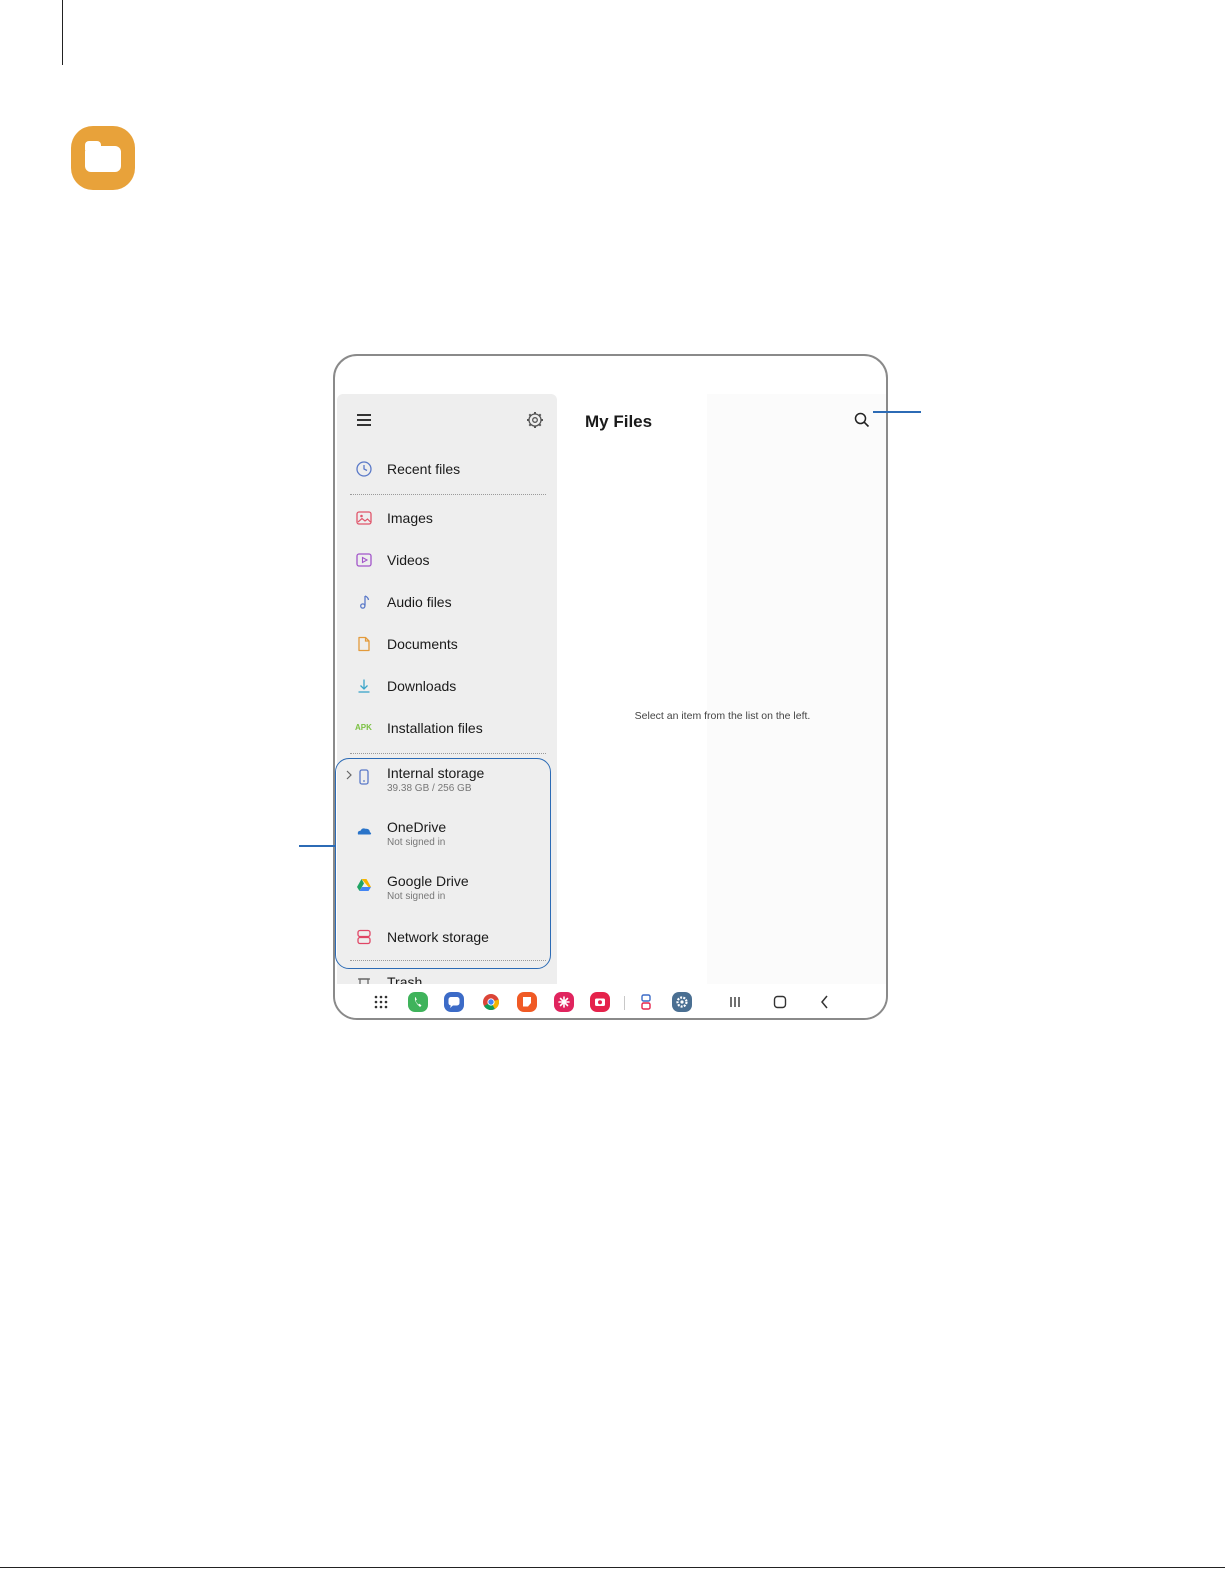 Image resolution: width=1225 pixels, height=1585 pixels. I want to click on camera-app-icon, so click(600, 1002).